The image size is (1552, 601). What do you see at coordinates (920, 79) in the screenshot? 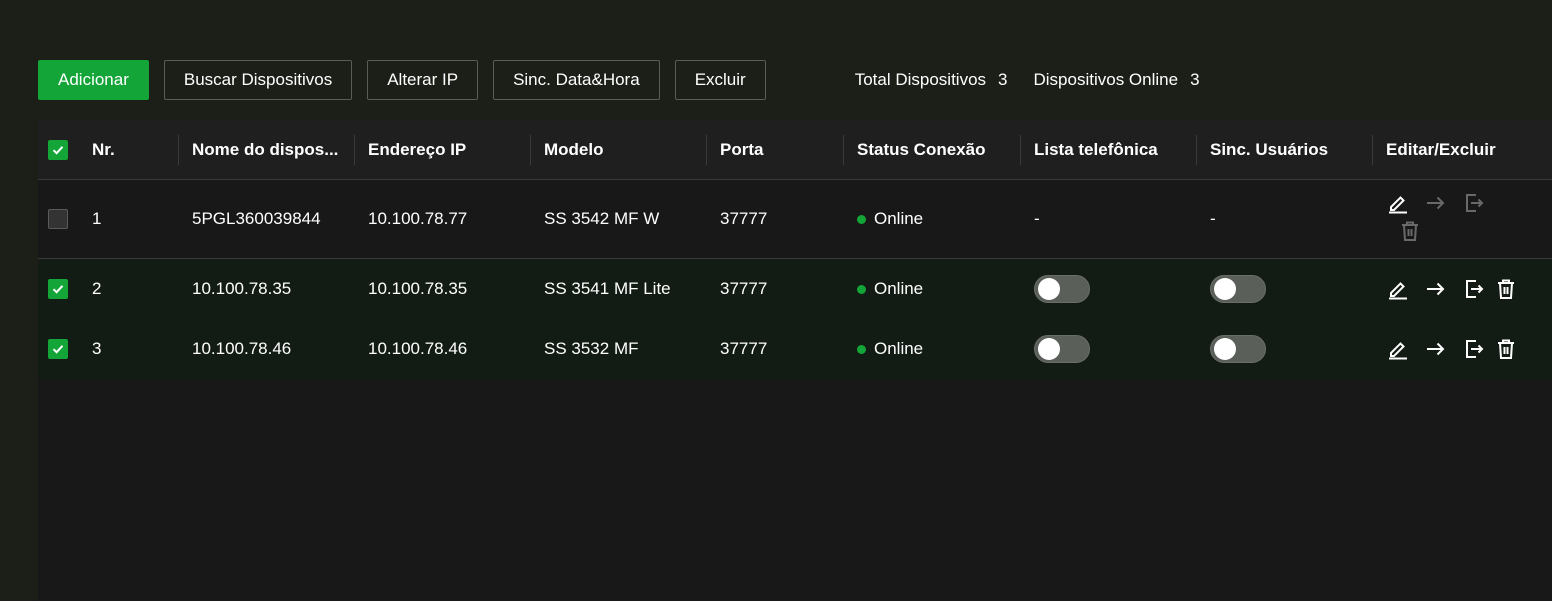
I see `total-devices-label: Total Dispositivos` at bounding box center [920, 79].